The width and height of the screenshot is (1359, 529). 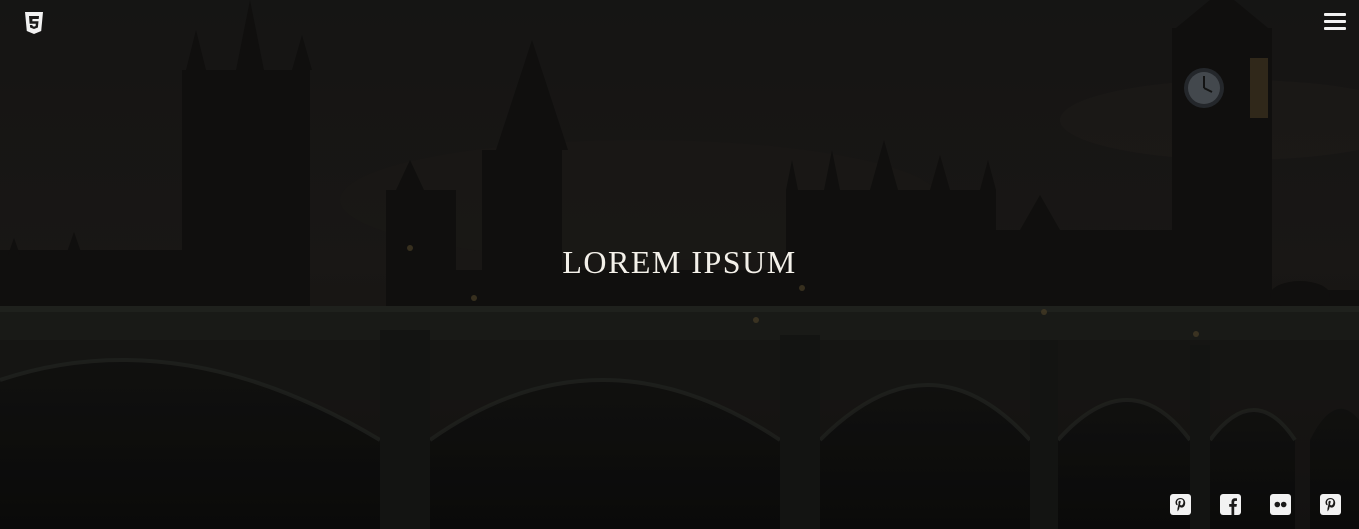 I want to click on hamburger-menu-icon, so click(x=1335, y=22).